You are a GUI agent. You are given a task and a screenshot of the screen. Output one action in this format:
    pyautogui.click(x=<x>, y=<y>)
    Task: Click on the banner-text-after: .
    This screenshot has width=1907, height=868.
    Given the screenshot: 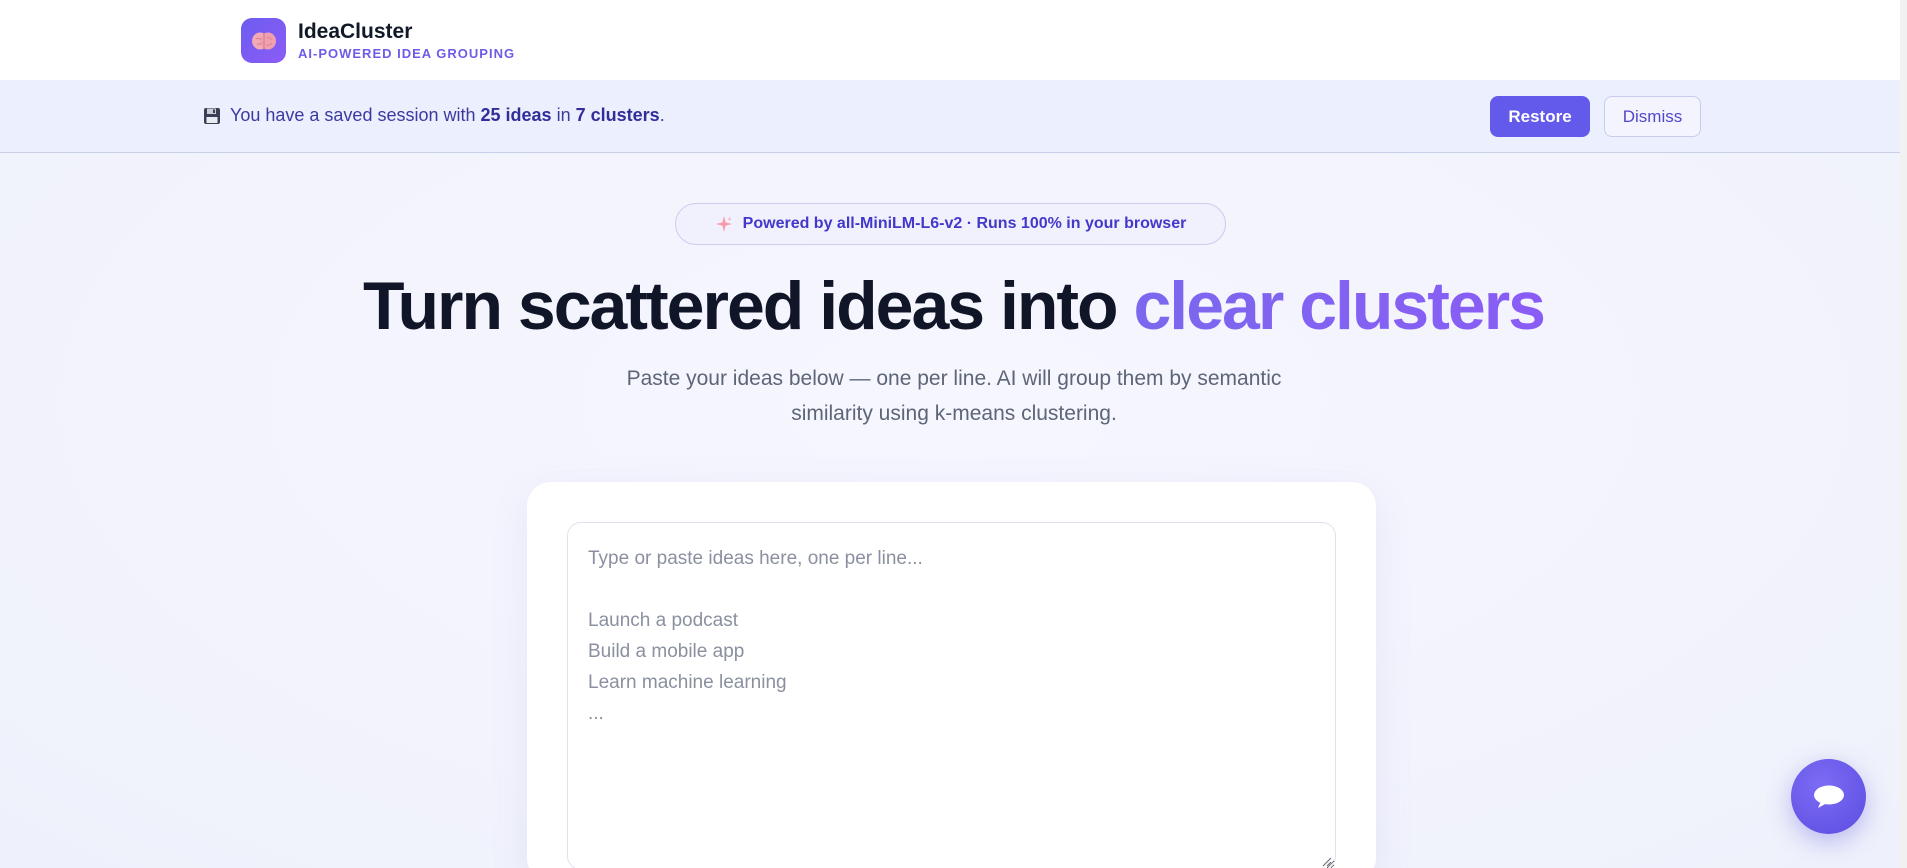 What is the action you would take?
    pyautogui.click(x=662, y=115)
    